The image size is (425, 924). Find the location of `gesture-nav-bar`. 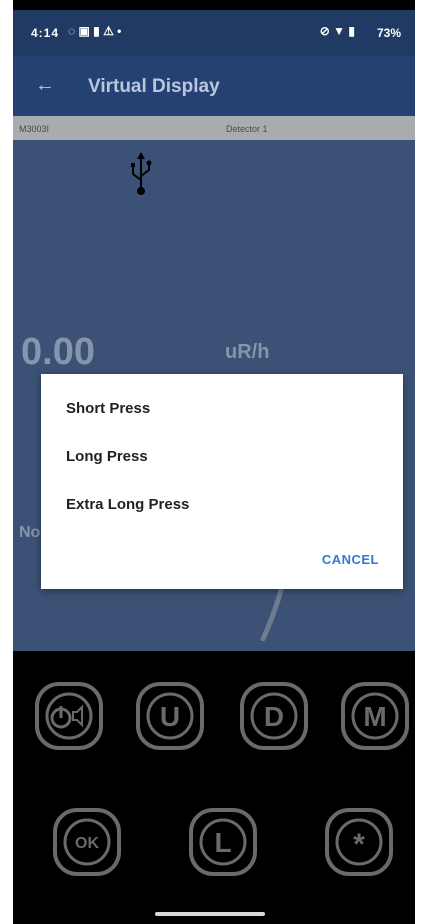

gesture-nav-bar is located at coordinates (210, 914).